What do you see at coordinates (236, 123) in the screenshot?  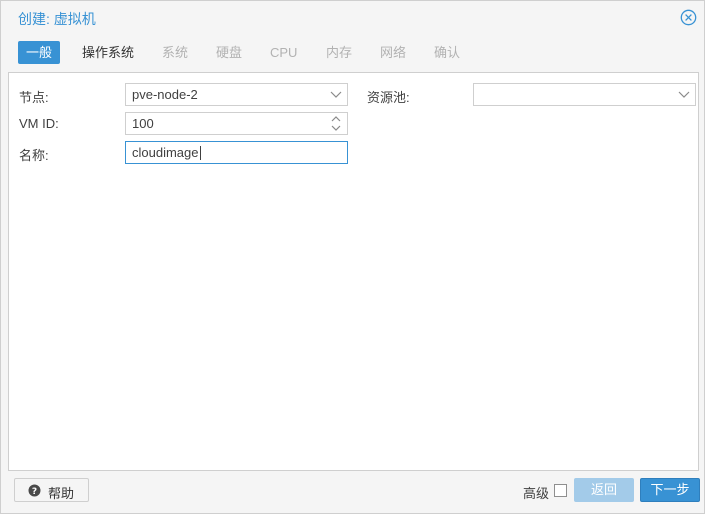 I see `vmid-input: 100` at bounding box center [236, 123].